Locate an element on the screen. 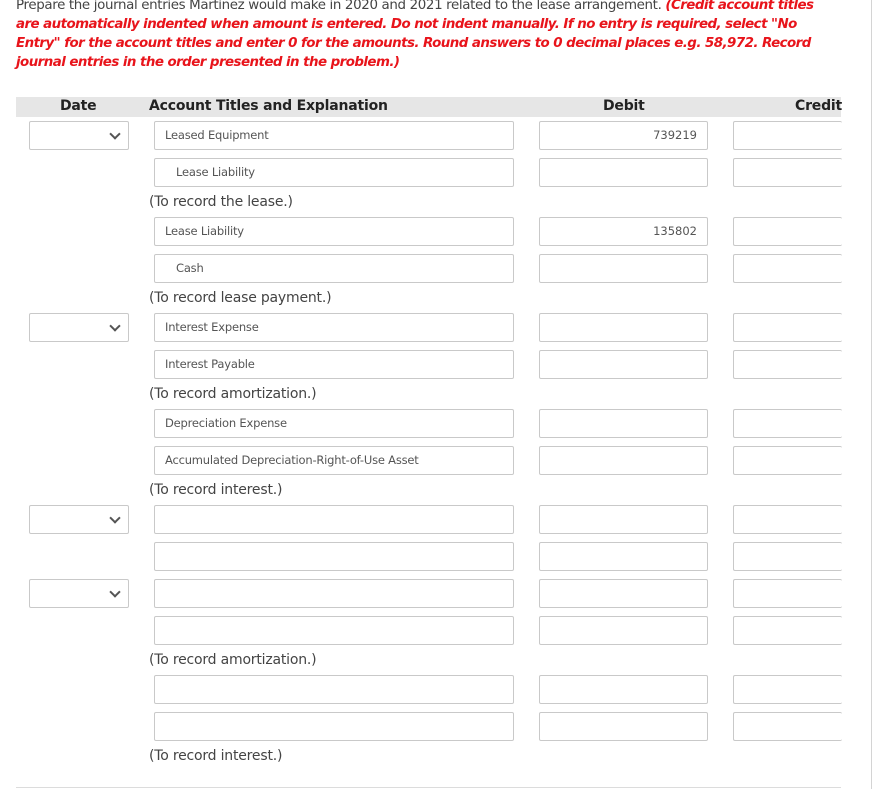 The image size is (874, 789). explanation-text: (To record the lease.) is located at coordinates (221, 202).